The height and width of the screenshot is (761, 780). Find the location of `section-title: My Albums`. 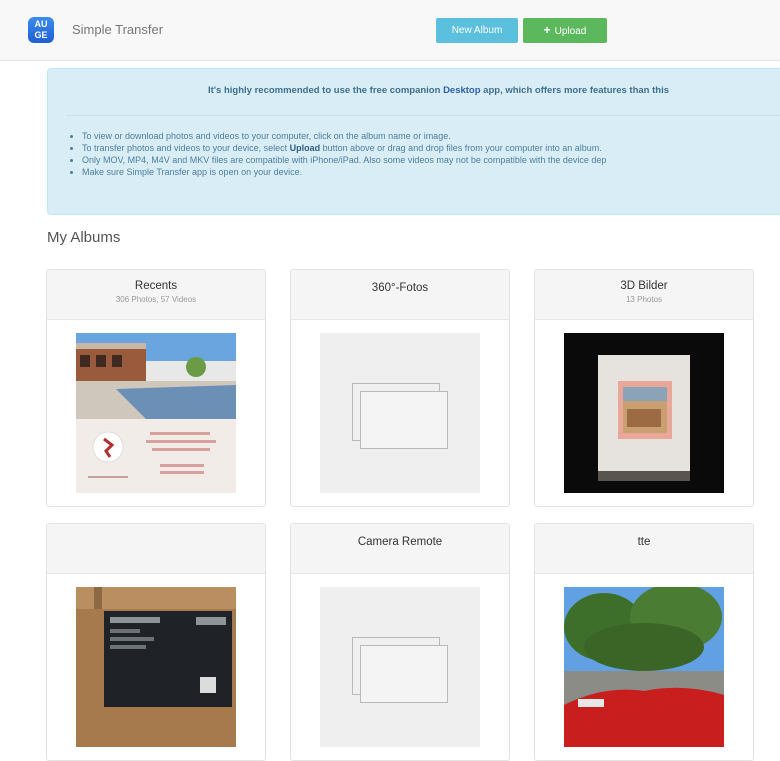

section-title: My Albums is located at coordinates (84, 237).